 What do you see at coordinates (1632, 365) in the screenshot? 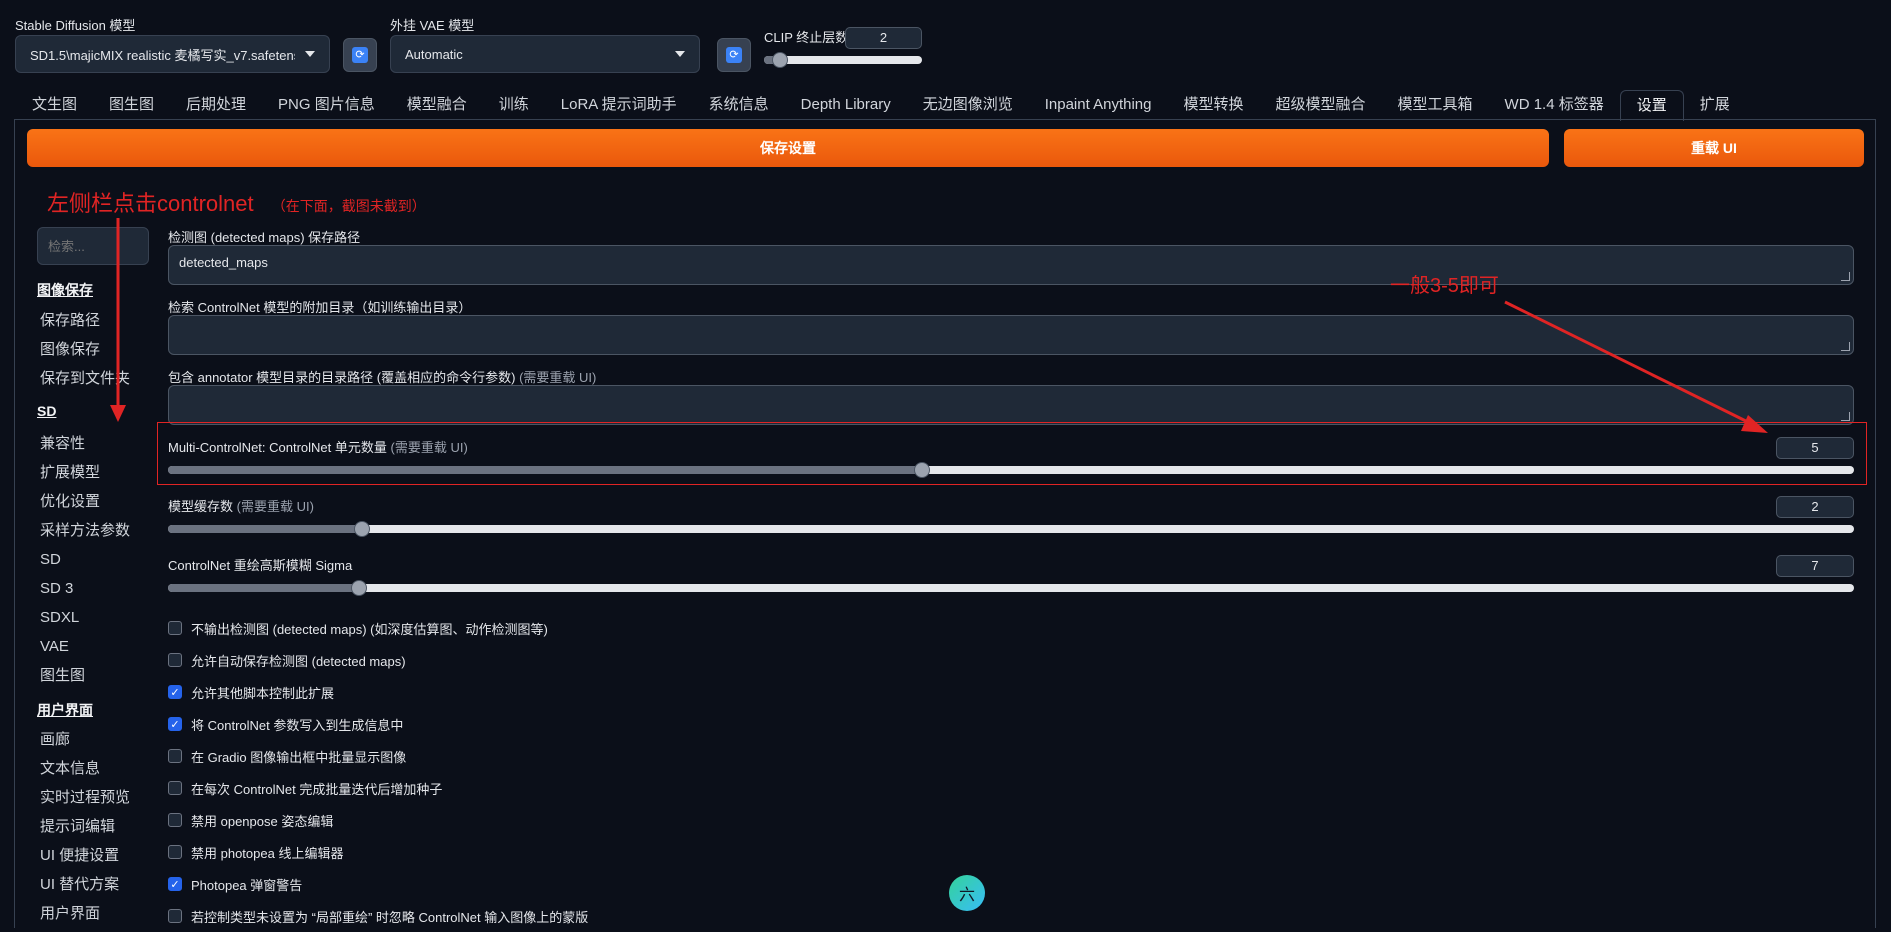
I see `arrow-right-line` at bounding box center [1632, 365].